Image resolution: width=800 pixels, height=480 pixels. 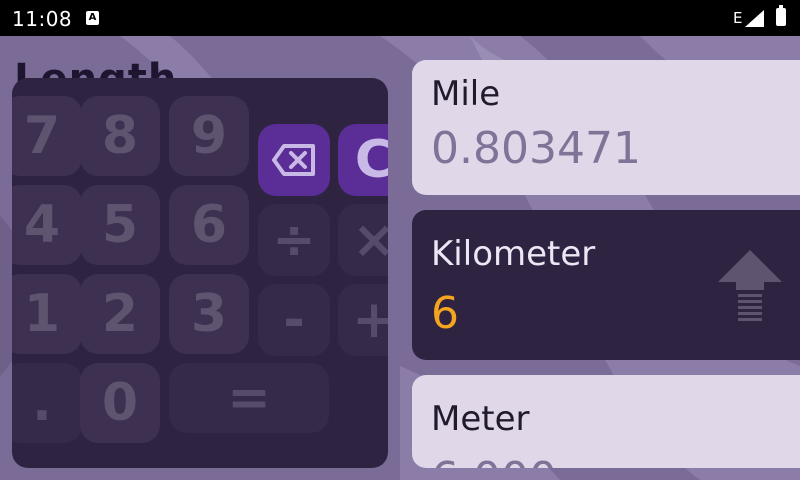 What do you see at coordinates (513, 254) in the screenshot?
I see `unit-label: Kilometer` at bounding box center [513, 254].